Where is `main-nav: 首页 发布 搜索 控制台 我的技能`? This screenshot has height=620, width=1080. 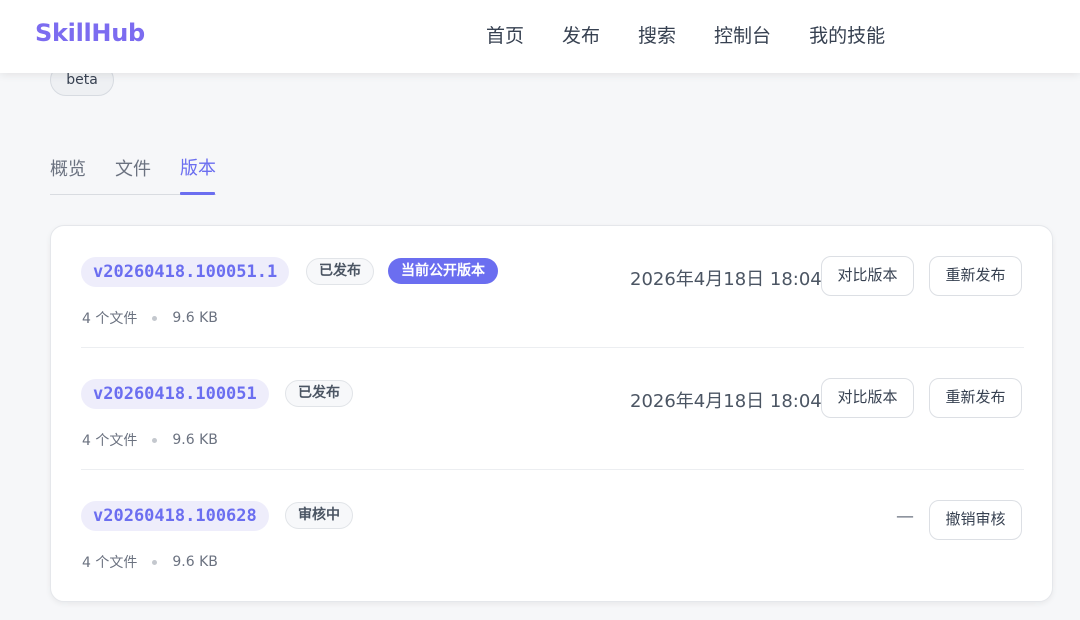
main-nav: 首页 发布 搜索 控制台 我的技能 is located at coordinates (704, 34).